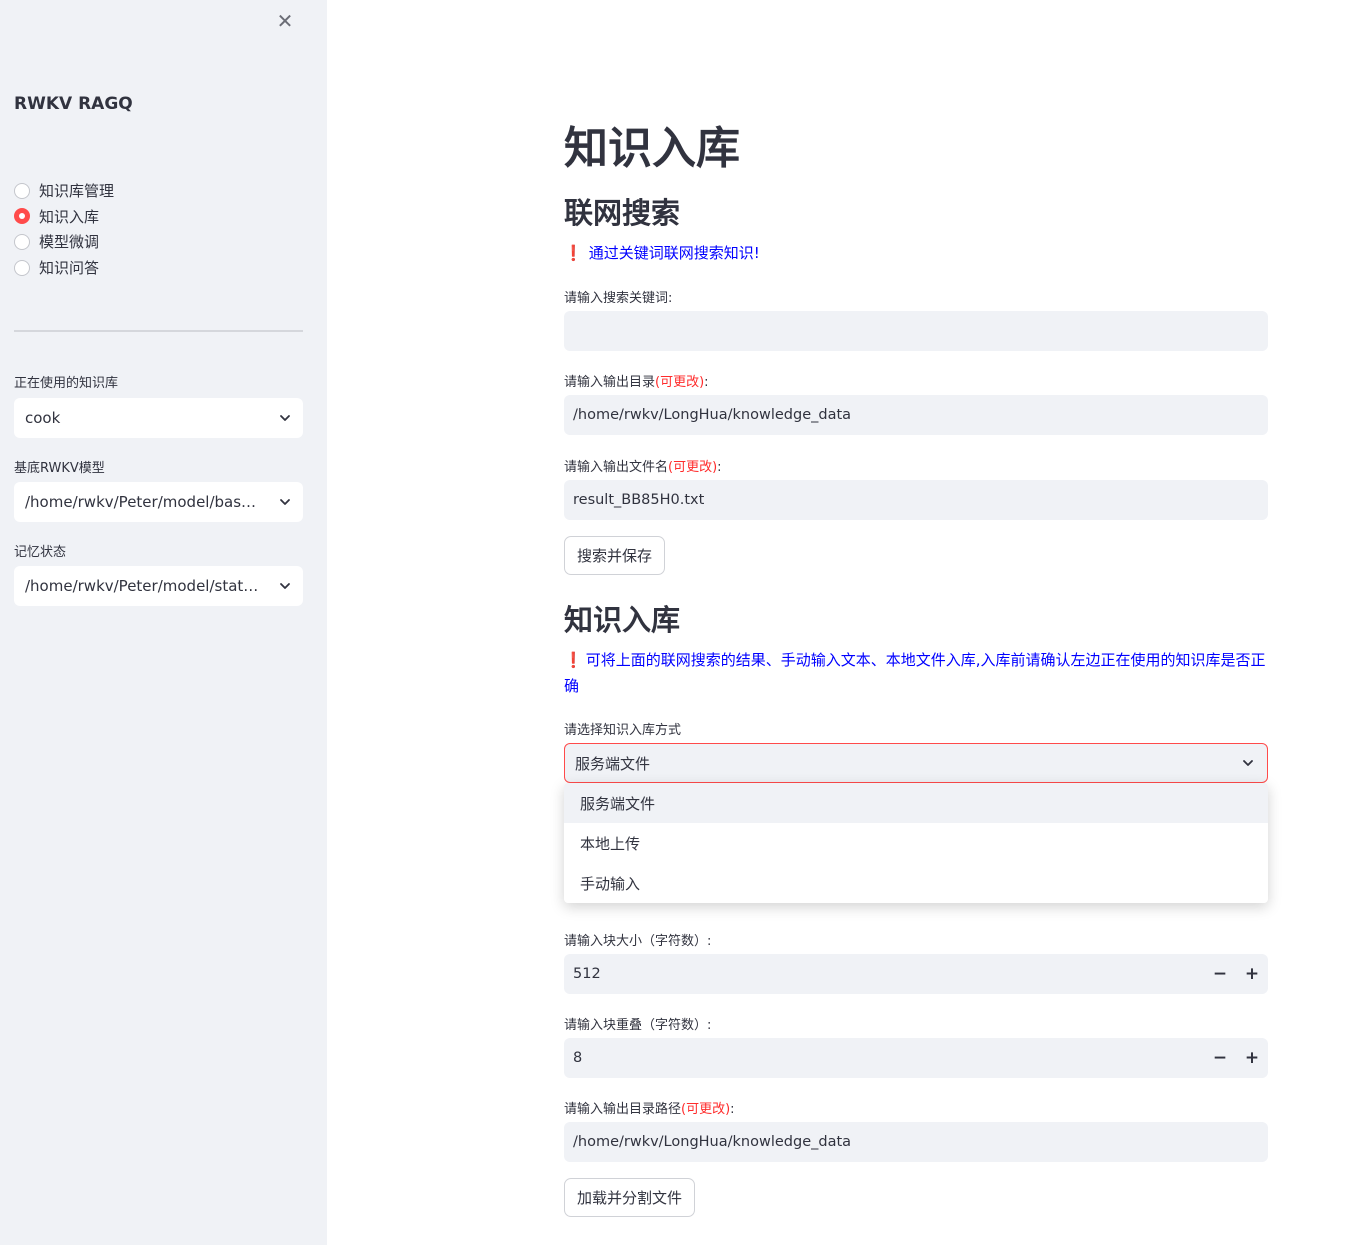 This screenshot has height=1245, width=1355. I want to click on nav-item-kb-manage: 知识库管理, so click(64, 191).